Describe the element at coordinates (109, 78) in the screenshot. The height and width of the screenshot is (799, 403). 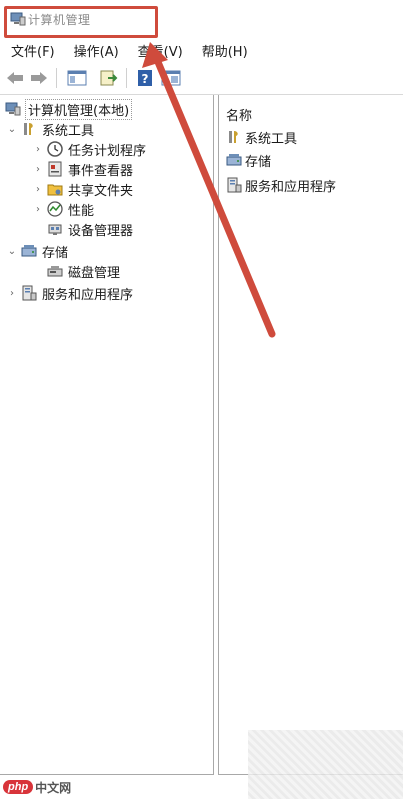
I see `export-list-icon` at that location.